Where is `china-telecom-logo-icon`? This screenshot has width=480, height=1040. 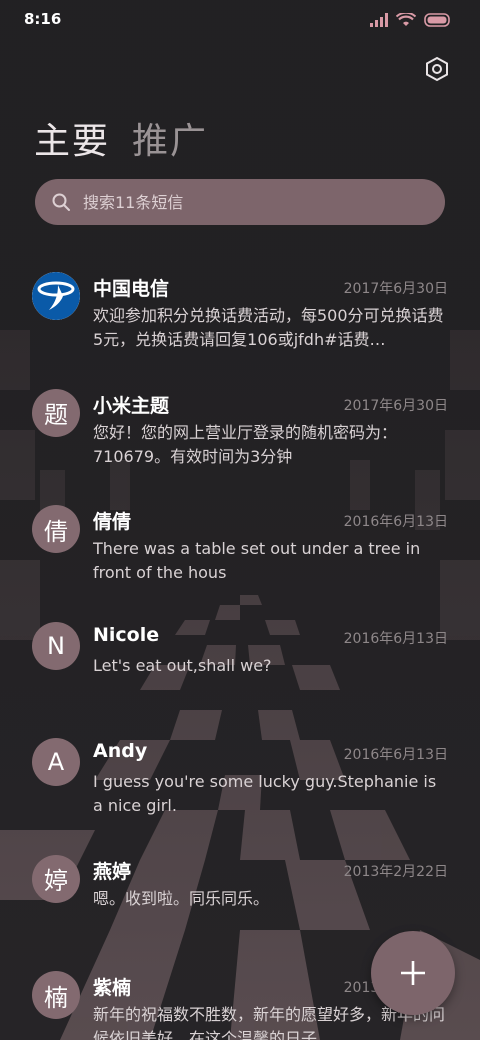 china-telecom-logo-icon is located at coordinates (56, 296).